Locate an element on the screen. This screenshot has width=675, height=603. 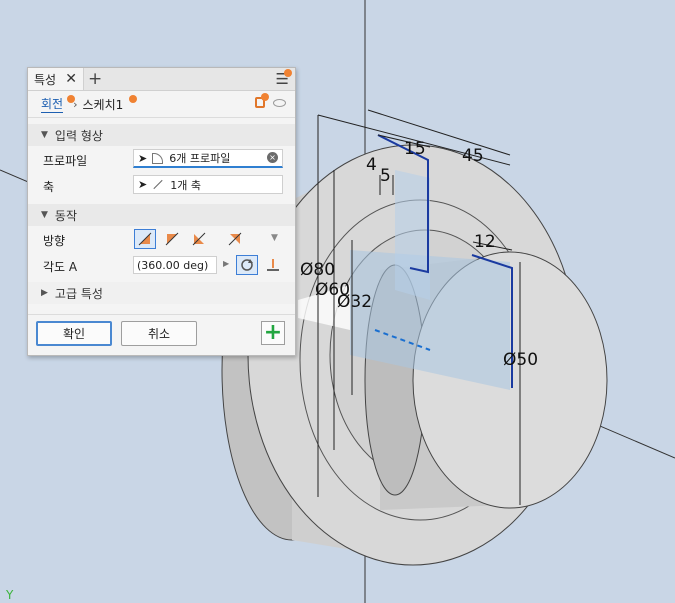
direction-flipped-button is located at coordinates (172, 239).